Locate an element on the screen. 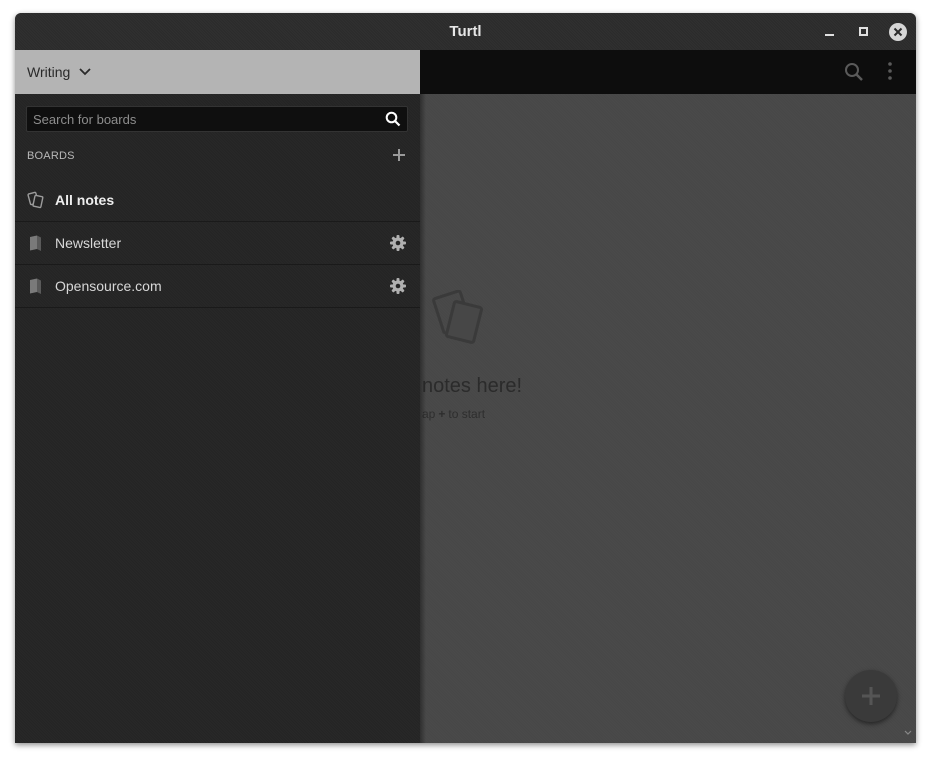 This screenshot has height=761, width=935. minimize-icon is located at coordinates (829, 35).